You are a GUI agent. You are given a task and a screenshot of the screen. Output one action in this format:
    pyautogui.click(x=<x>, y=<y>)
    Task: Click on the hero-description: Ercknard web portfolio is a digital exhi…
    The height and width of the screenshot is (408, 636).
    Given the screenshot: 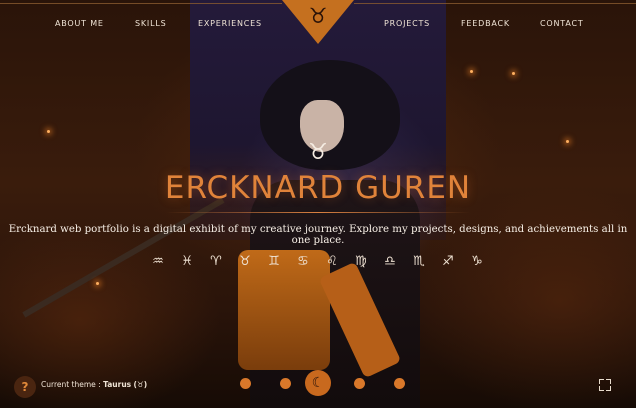 What is the action you would take?
    pyautogui.click(x=318, y=235)
    